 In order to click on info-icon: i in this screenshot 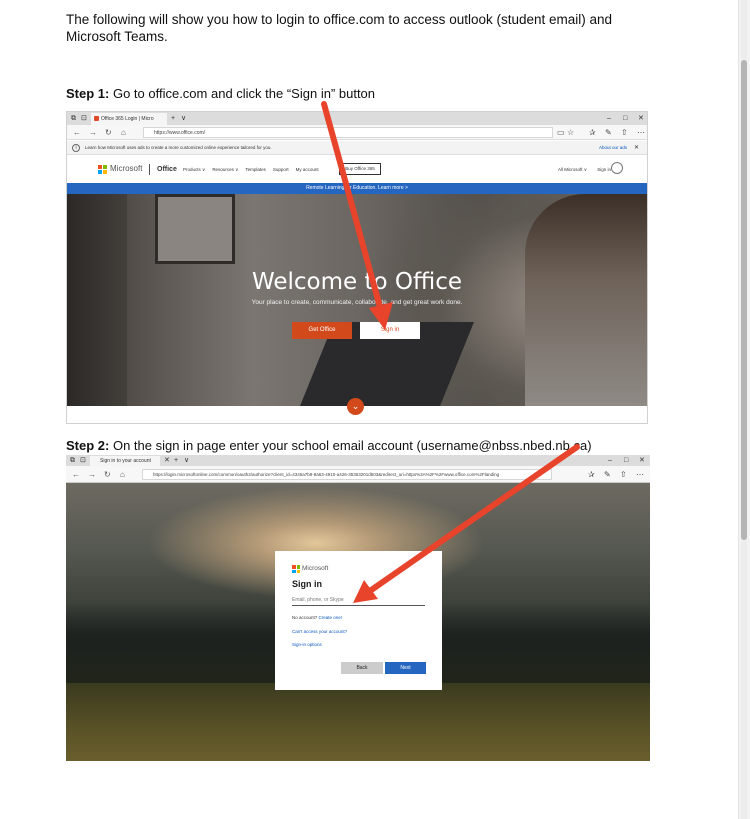, I will do `click(76, 148)`.